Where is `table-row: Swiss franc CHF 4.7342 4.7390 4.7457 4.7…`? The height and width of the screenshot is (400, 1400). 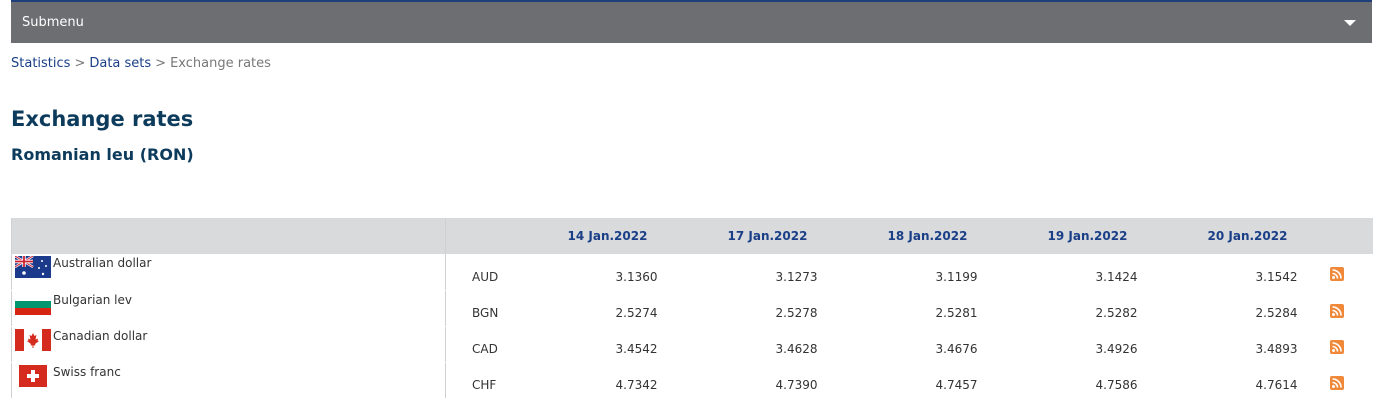 table-row: Swiss franc CHF 4.7342 4.7390 4.7457 4.7… is located at coordinates (692, 380).